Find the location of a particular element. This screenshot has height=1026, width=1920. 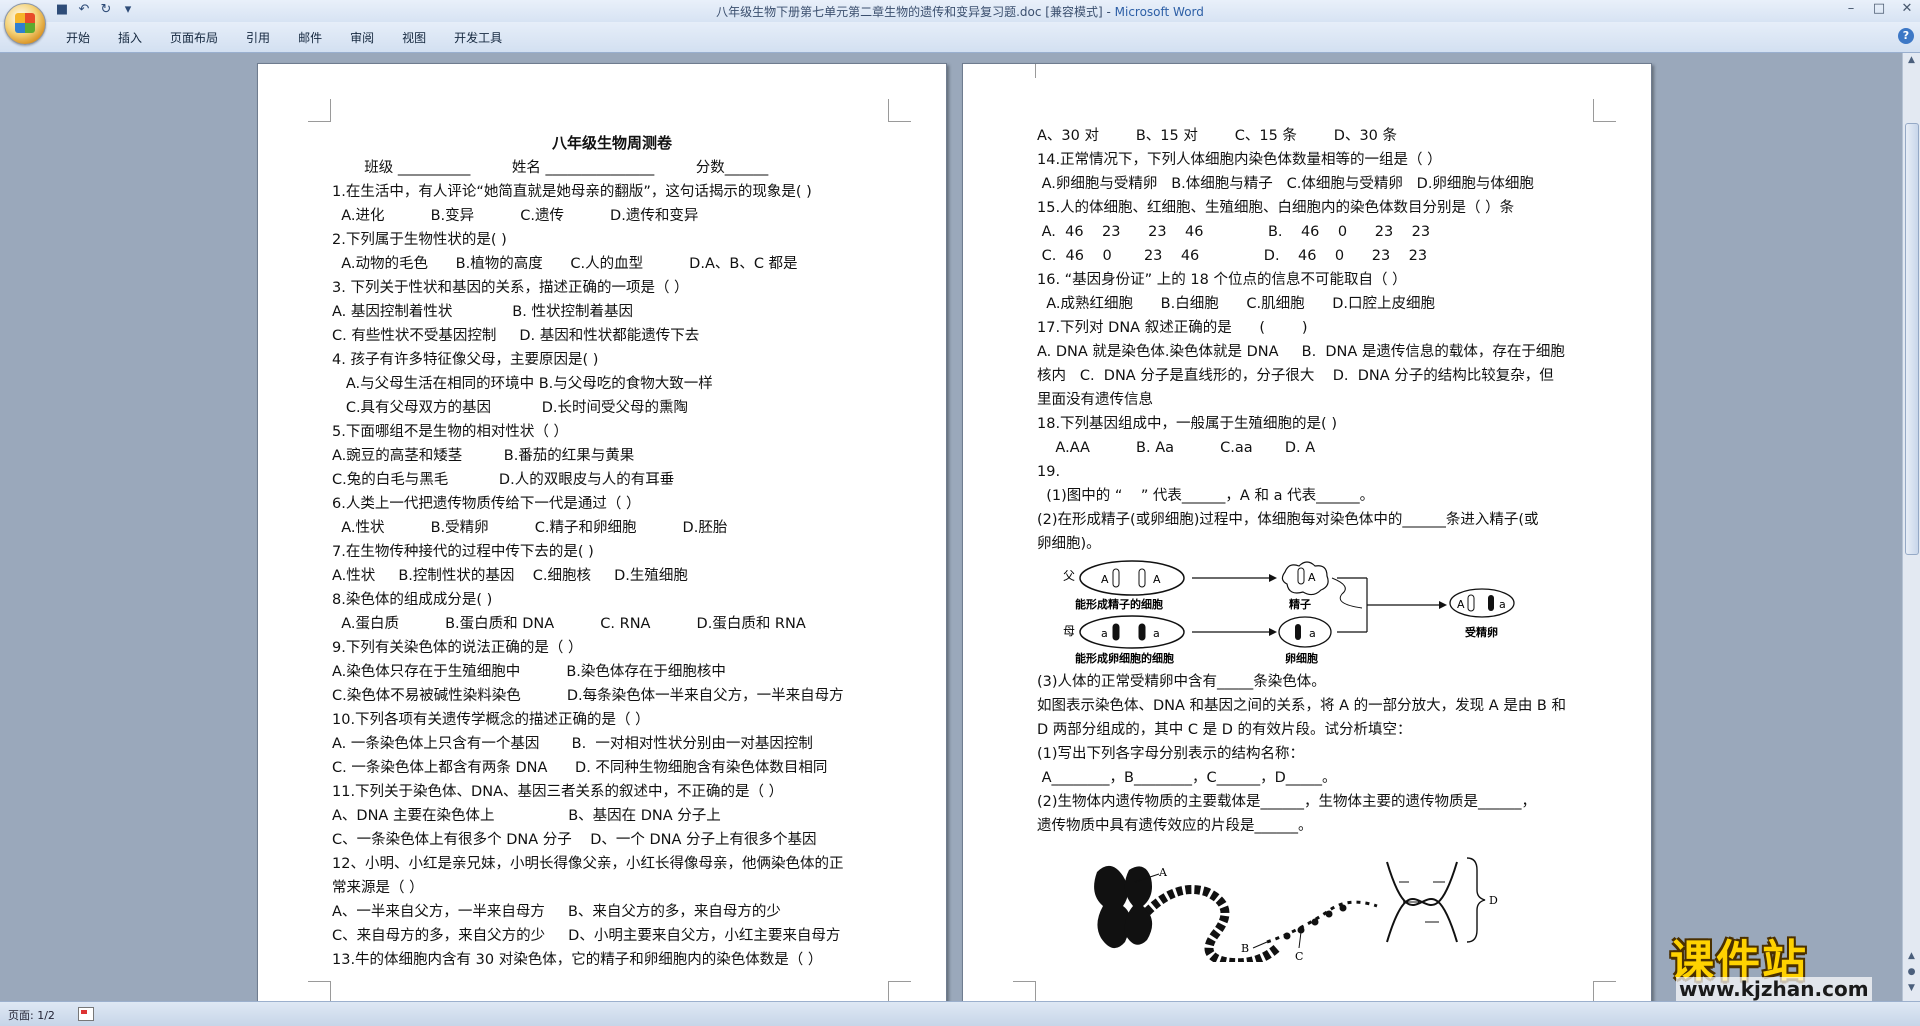

label-d: D is located at coordinates (1493, 900).